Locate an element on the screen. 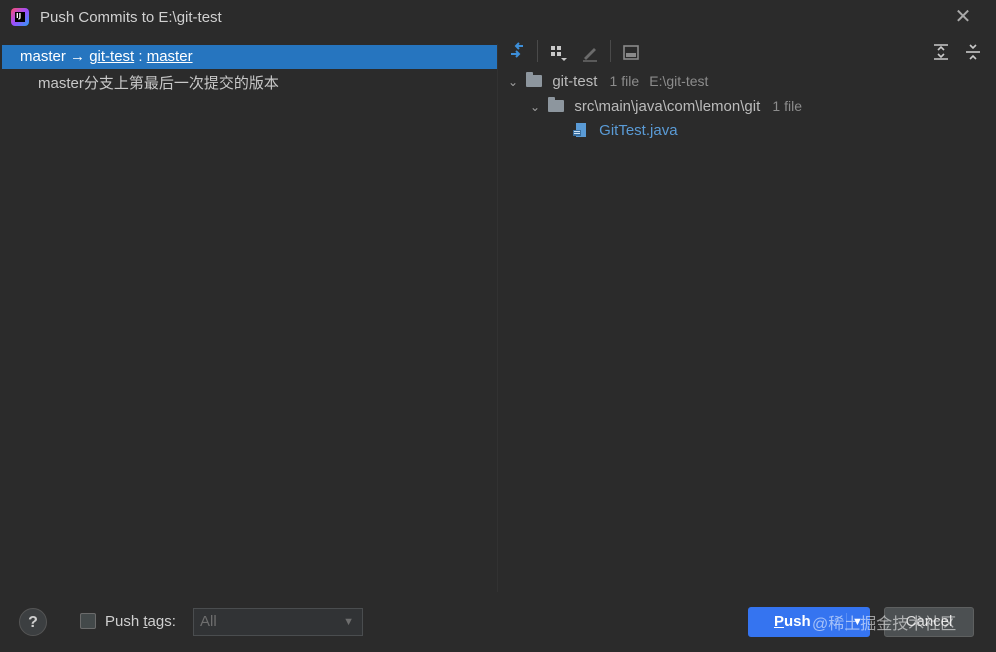 This screenshot has height=652, width=996. tree-node-folder: ⌄ src\main\java\com\lemon\git 1 file is located at coordinates (666, 106).